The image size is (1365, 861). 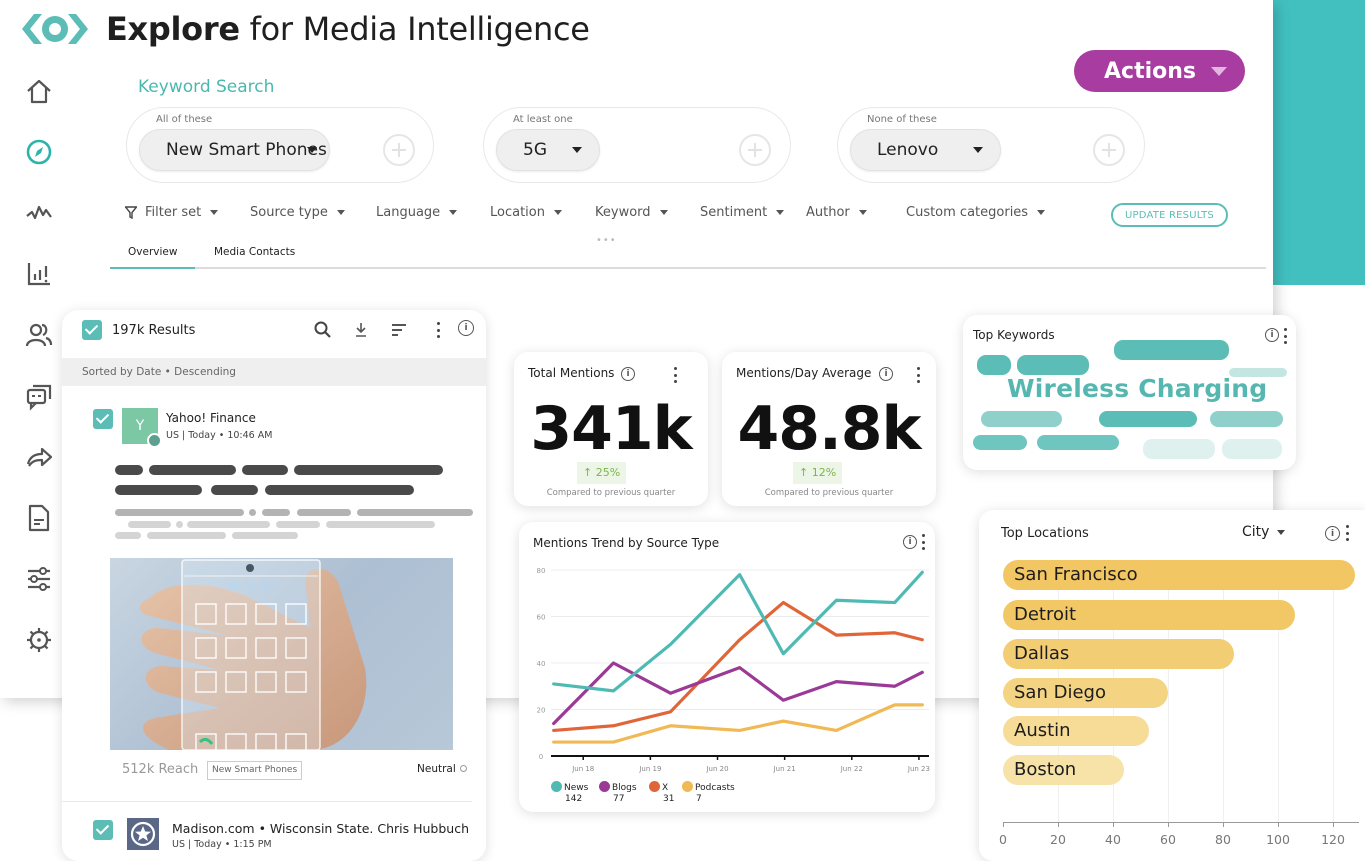 What do you see at coordinates (1118, 654) in the screenshot?
I see `location-bar: Dallas` at bounding box center [1118, 654].